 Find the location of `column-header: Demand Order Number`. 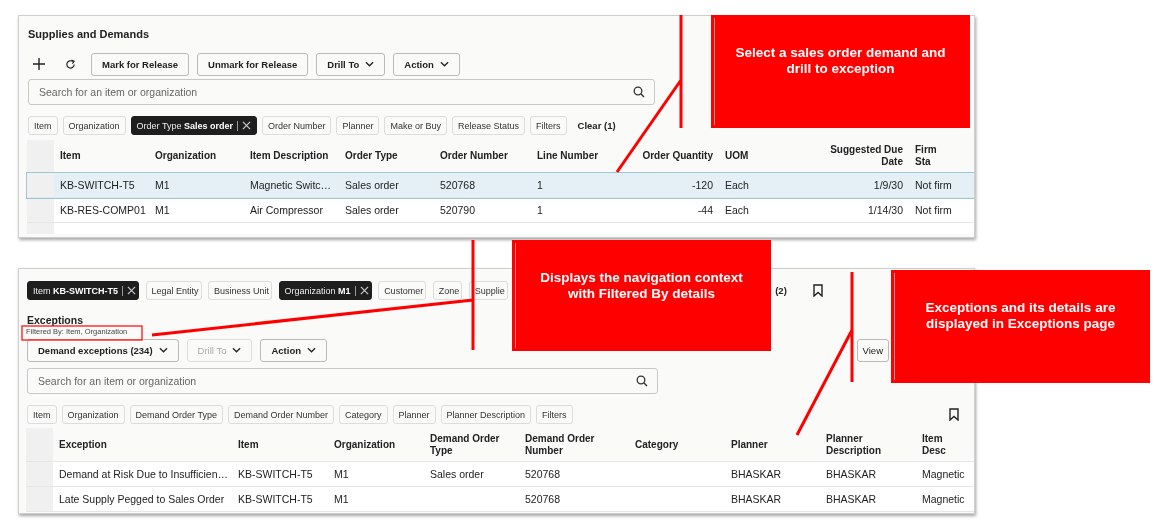

column-header: Demand Order Number is located at coordinates (560, 444).